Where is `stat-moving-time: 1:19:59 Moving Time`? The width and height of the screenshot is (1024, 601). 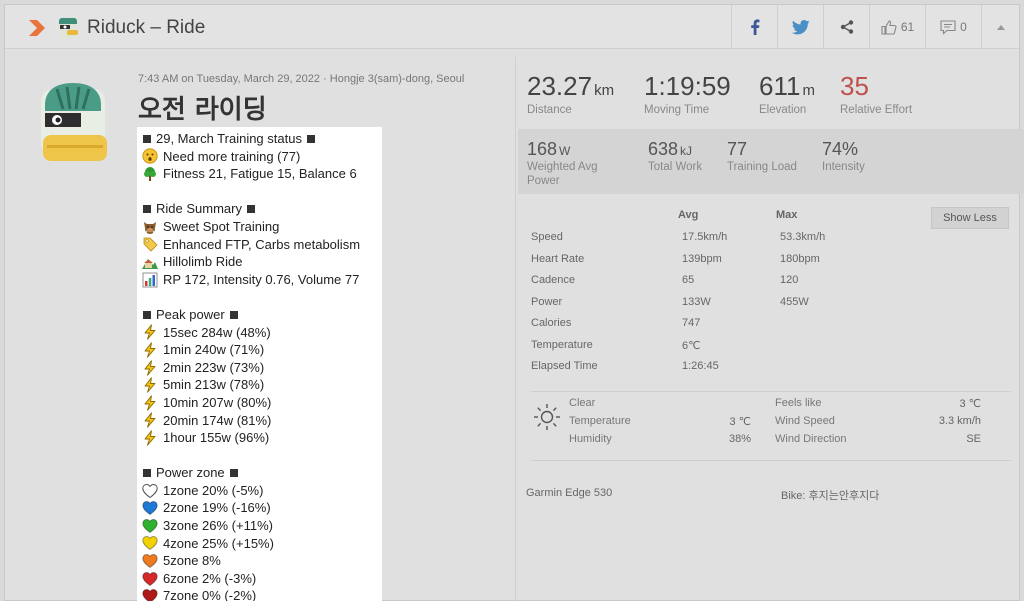 stat-moving-time: 1:19:59 Moving Time is located at coordinates (687, 93).